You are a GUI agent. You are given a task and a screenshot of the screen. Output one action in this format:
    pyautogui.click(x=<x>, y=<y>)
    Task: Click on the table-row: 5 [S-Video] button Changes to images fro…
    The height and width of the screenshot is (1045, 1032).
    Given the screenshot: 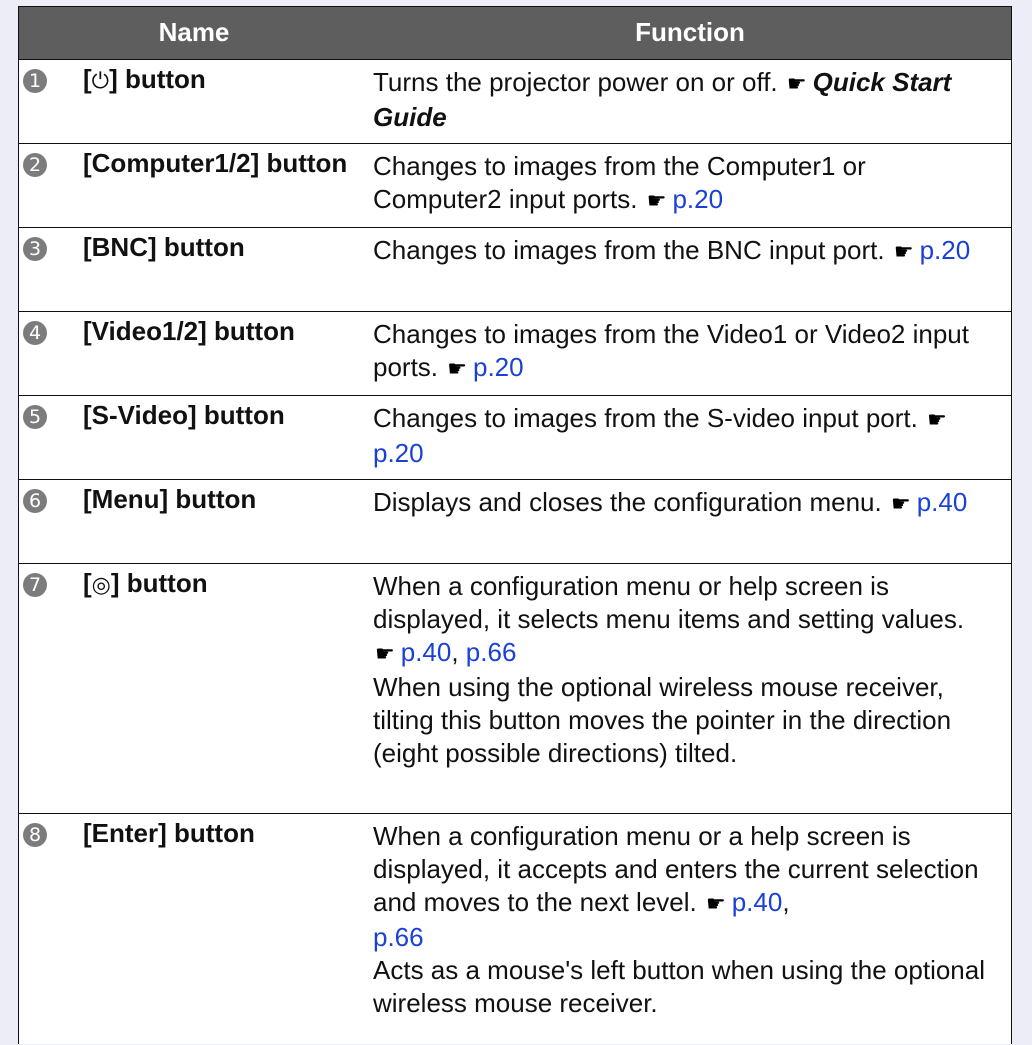 What is the action you would take?
    pyautogui.click(x=515, y=437)
    